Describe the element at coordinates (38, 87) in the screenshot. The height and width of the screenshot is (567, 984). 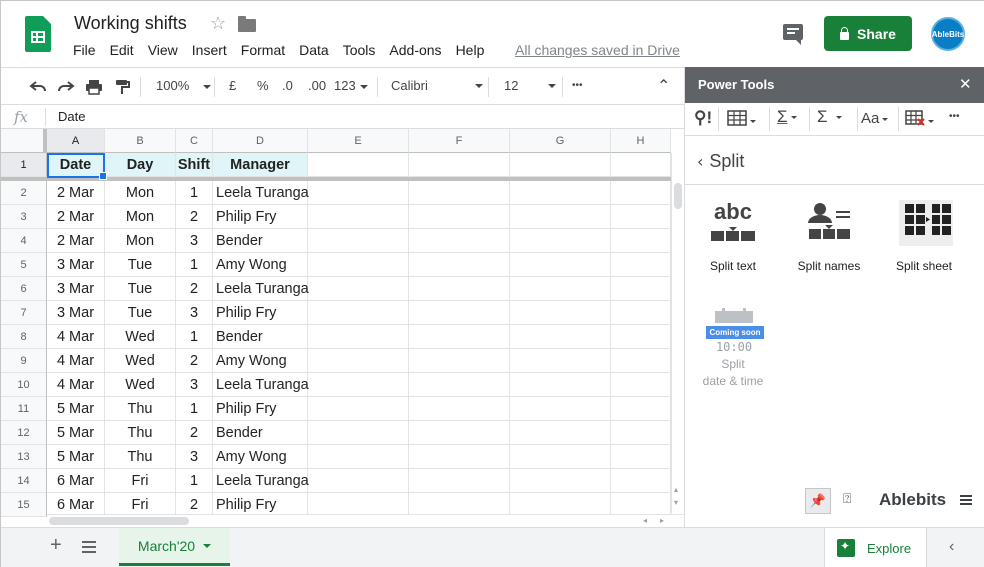
I see `undo-icon` at that location.